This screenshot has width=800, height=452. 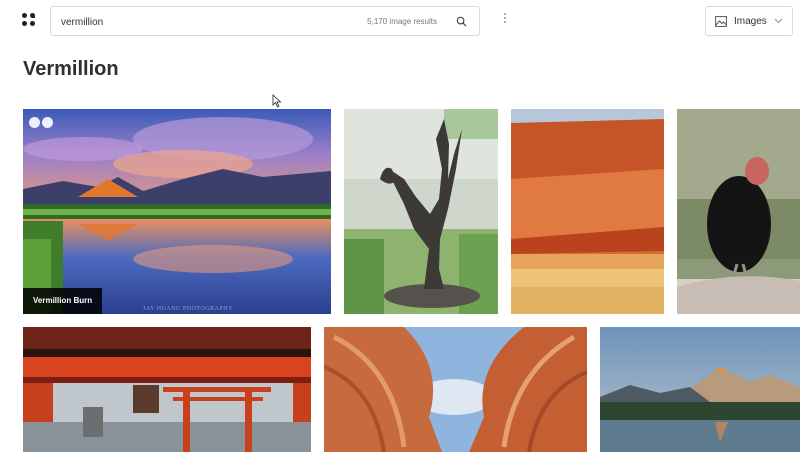 I want to click on mouse-cursor-icon, so click(x=277, y=101).